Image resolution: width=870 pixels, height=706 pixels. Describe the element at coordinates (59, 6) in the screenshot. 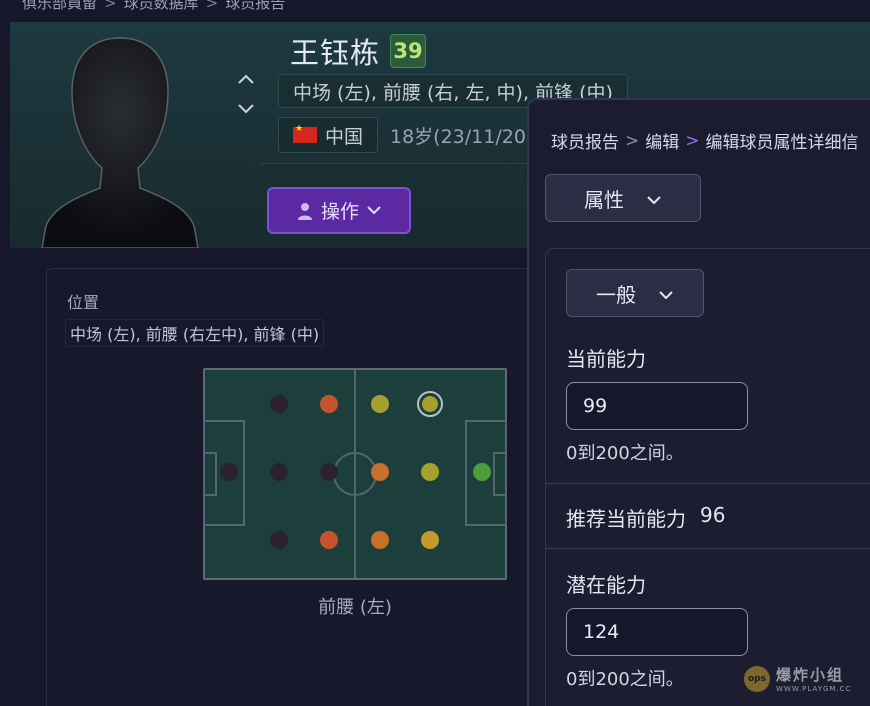

I see `breadcrumb-item-club: 俱乐部員留` at that location.